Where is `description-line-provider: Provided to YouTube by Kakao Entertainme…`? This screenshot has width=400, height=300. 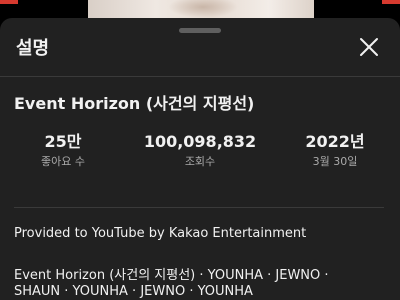 description-line-provider: Provided to YouTube by Kakao Entertainme… is located at coordinates (160, 233).